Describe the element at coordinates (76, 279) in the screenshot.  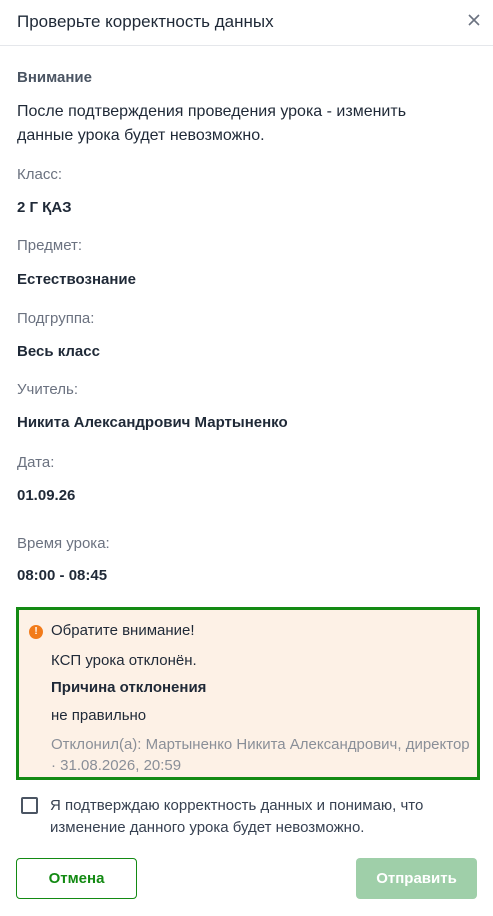
I see `subject-value: Естествознание` at that location.